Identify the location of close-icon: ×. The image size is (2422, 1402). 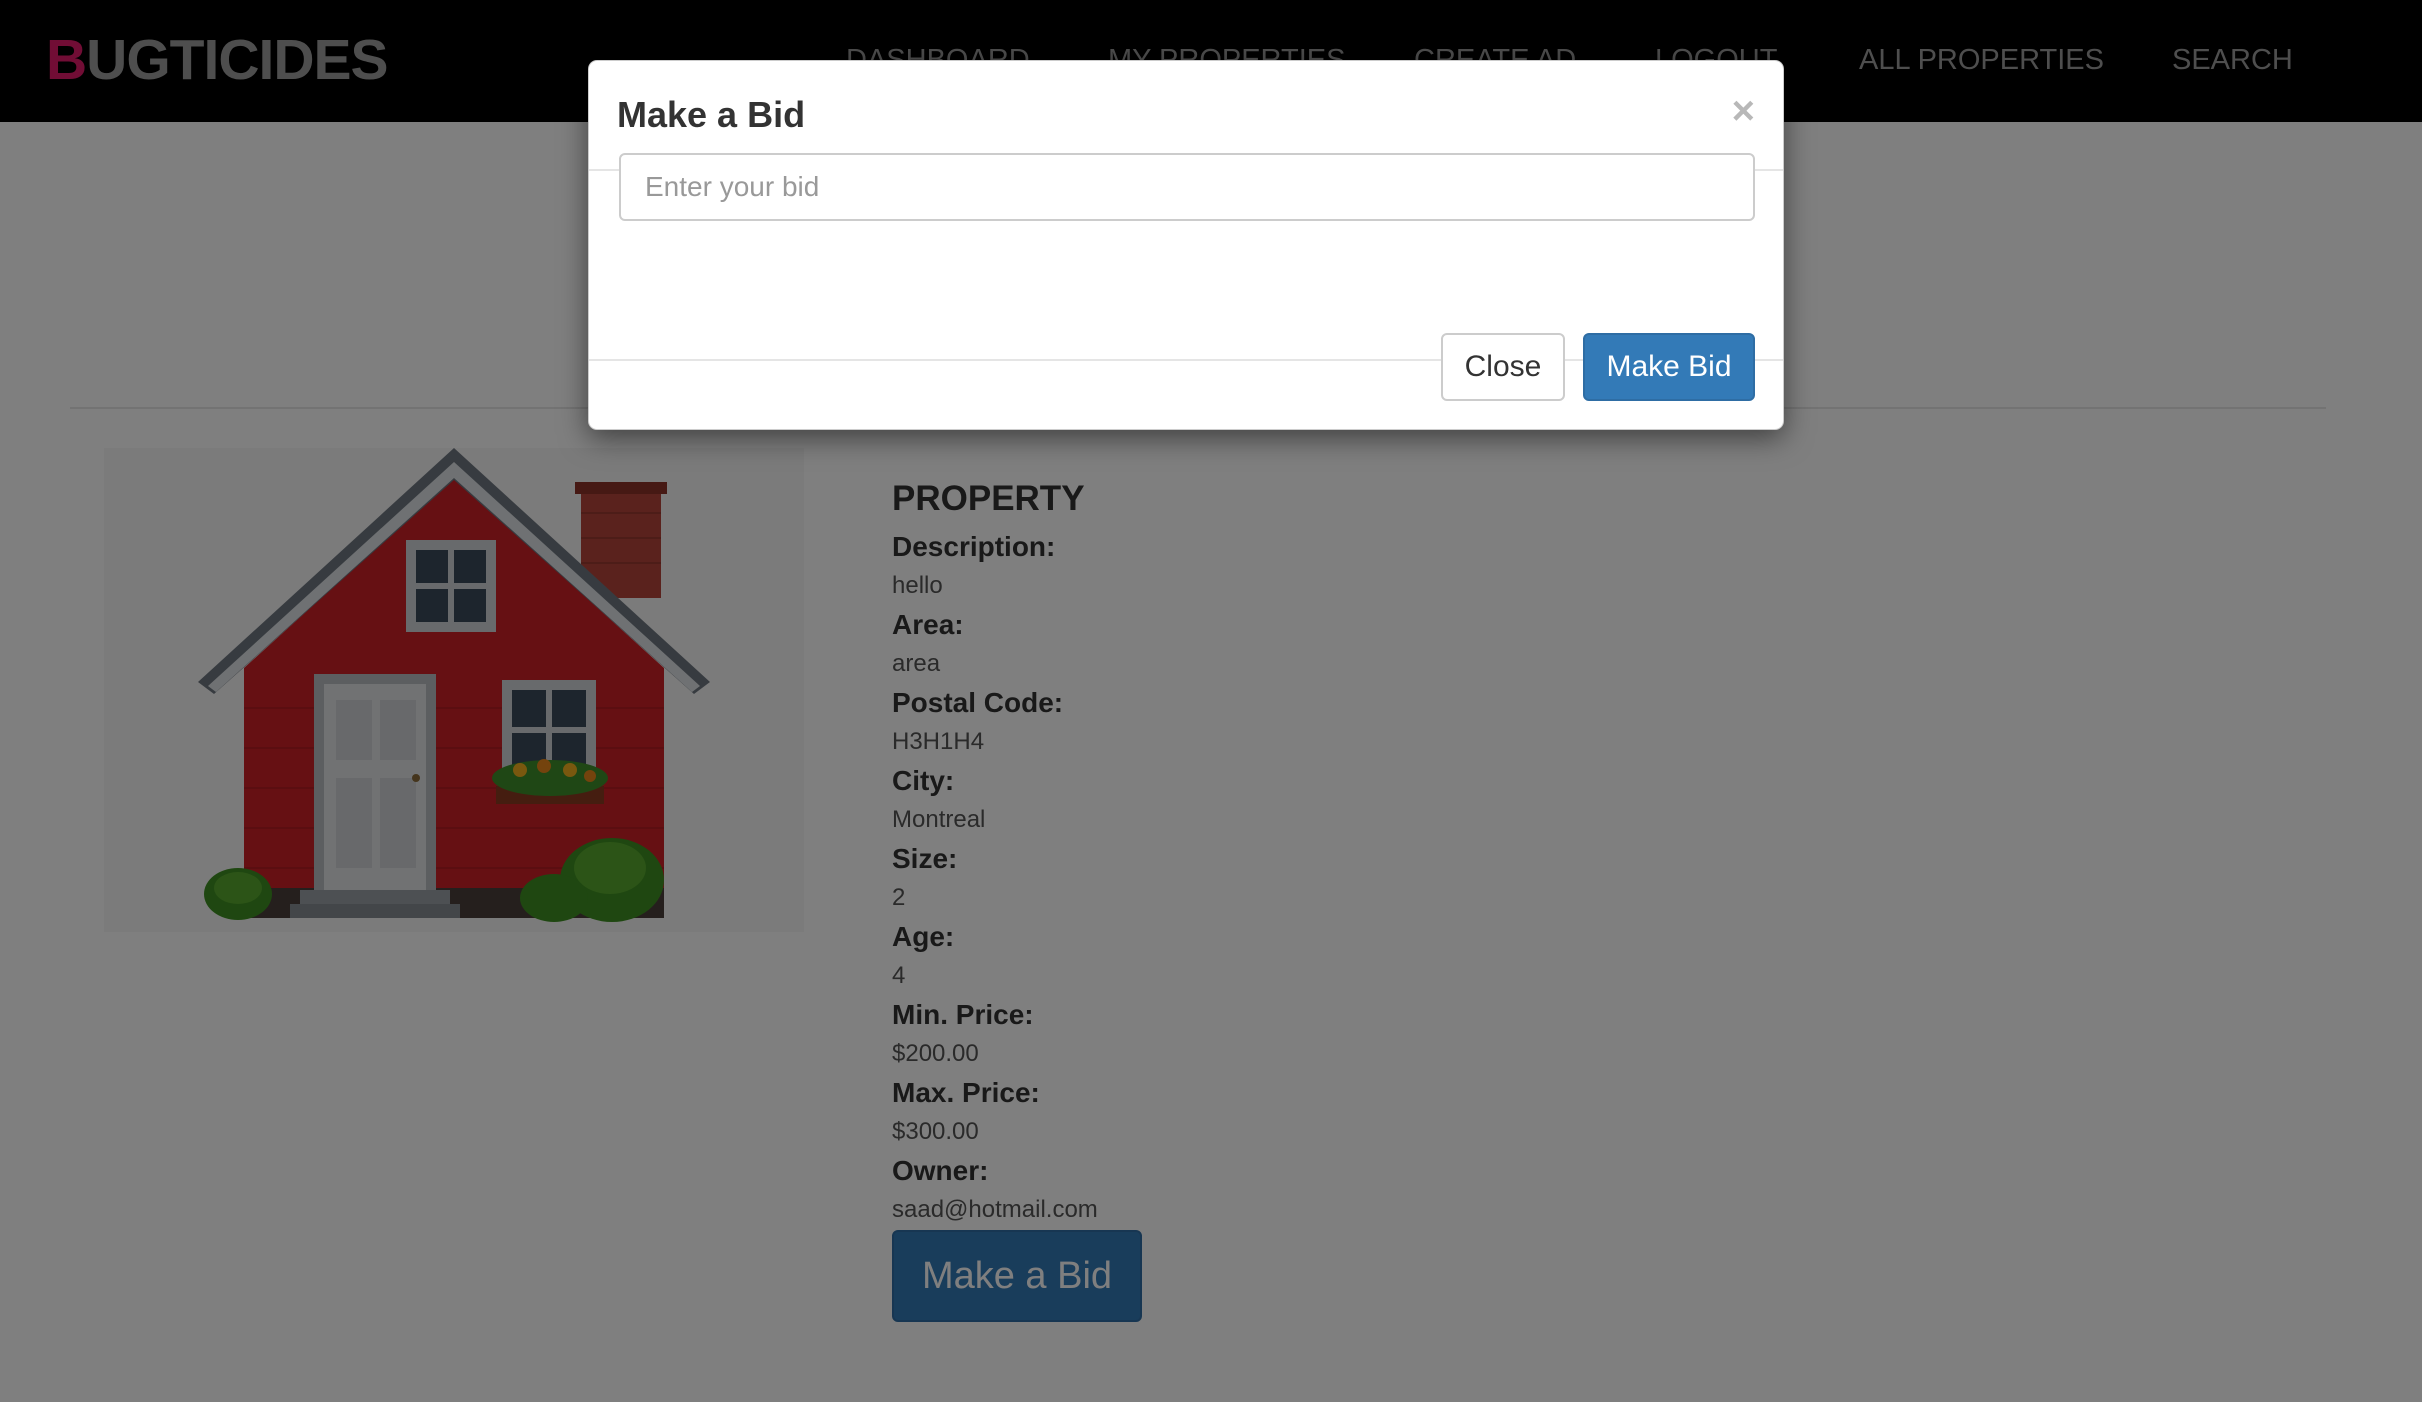
(1743, 111).